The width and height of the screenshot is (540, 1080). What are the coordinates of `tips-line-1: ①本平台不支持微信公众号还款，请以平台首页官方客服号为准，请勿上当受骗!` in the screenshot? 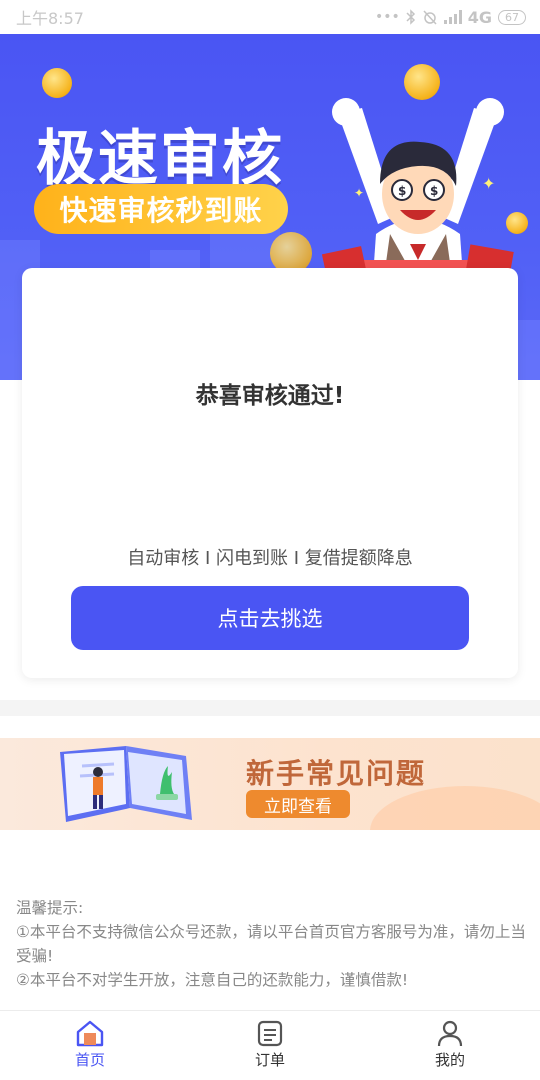 It's located at (271, 944).